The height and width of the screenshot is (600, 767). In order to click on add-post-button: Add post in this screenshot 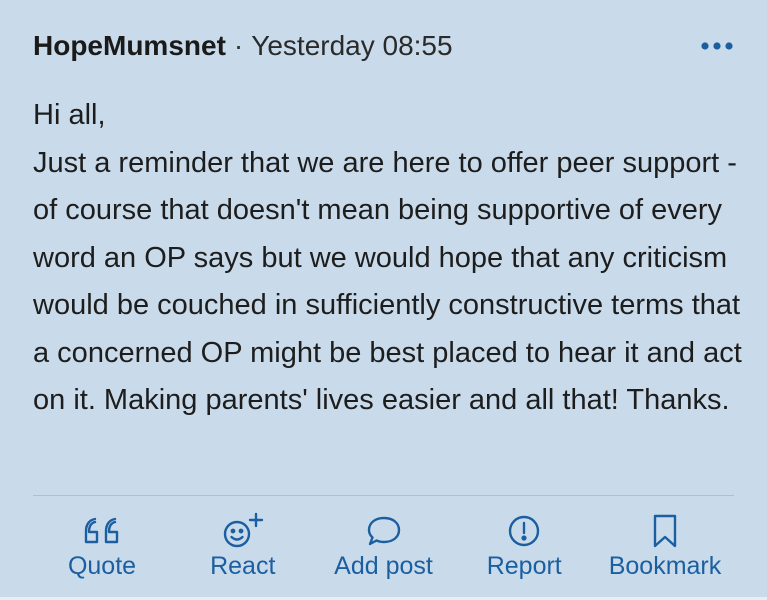, I will do `click(384, 550)`.